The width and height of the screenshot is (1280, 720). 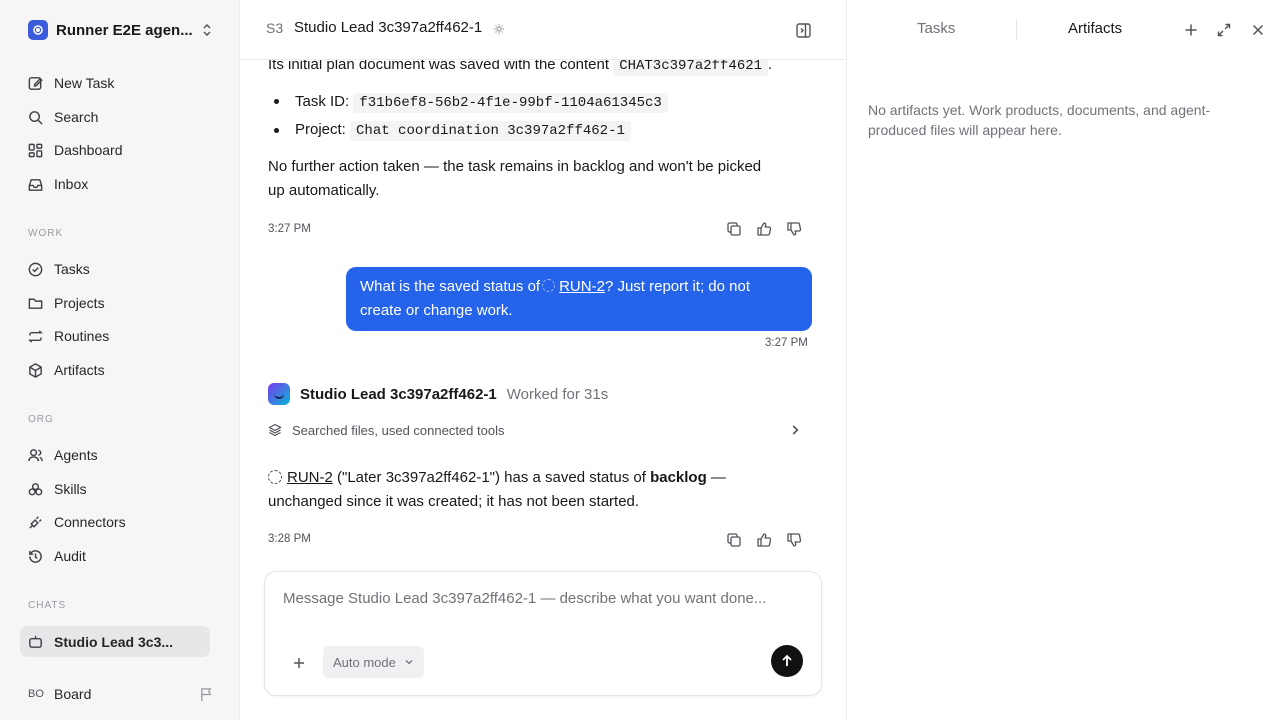 What do you see at coordinates (70, 556) in the screenshot?
I see `sidebar-item-label: Audit` at bounding box center [70, 556].